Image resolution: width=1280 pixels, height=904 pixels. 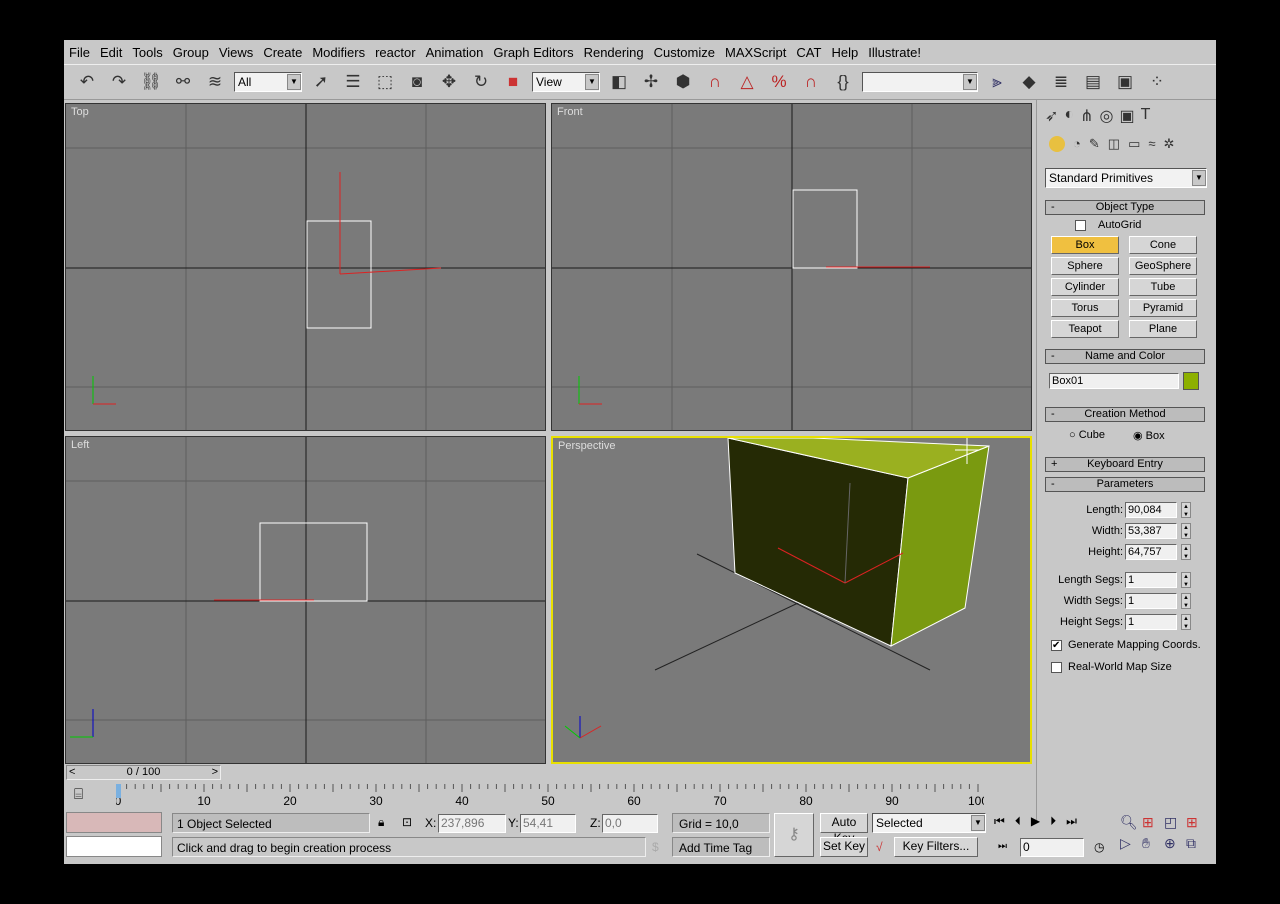 I want to click on param-input: 53,387, so click(x=1151, y=531).